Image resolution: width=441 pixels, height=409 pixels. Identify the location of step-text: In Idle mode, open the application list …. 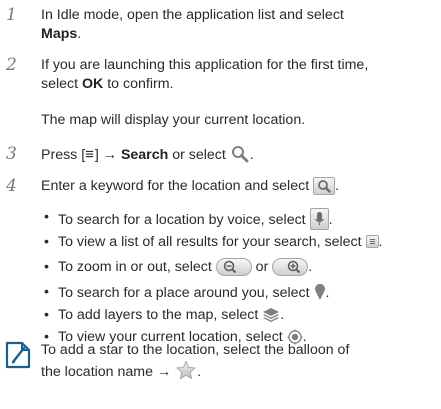
(192, 24).